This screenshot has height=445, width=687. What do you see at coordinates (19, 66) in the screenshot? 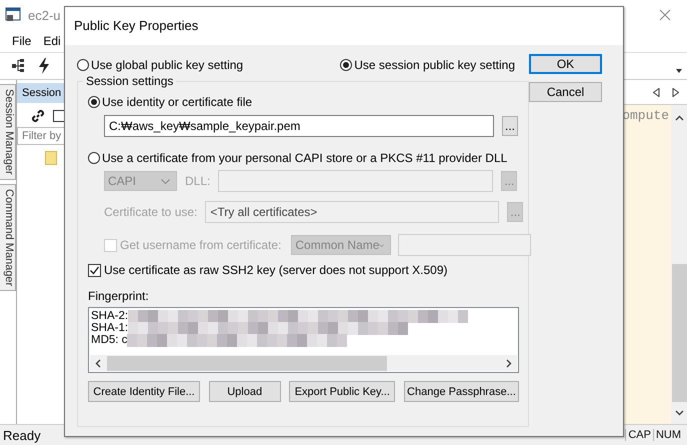
I see `network-icon` at bounding box center [19, 66].